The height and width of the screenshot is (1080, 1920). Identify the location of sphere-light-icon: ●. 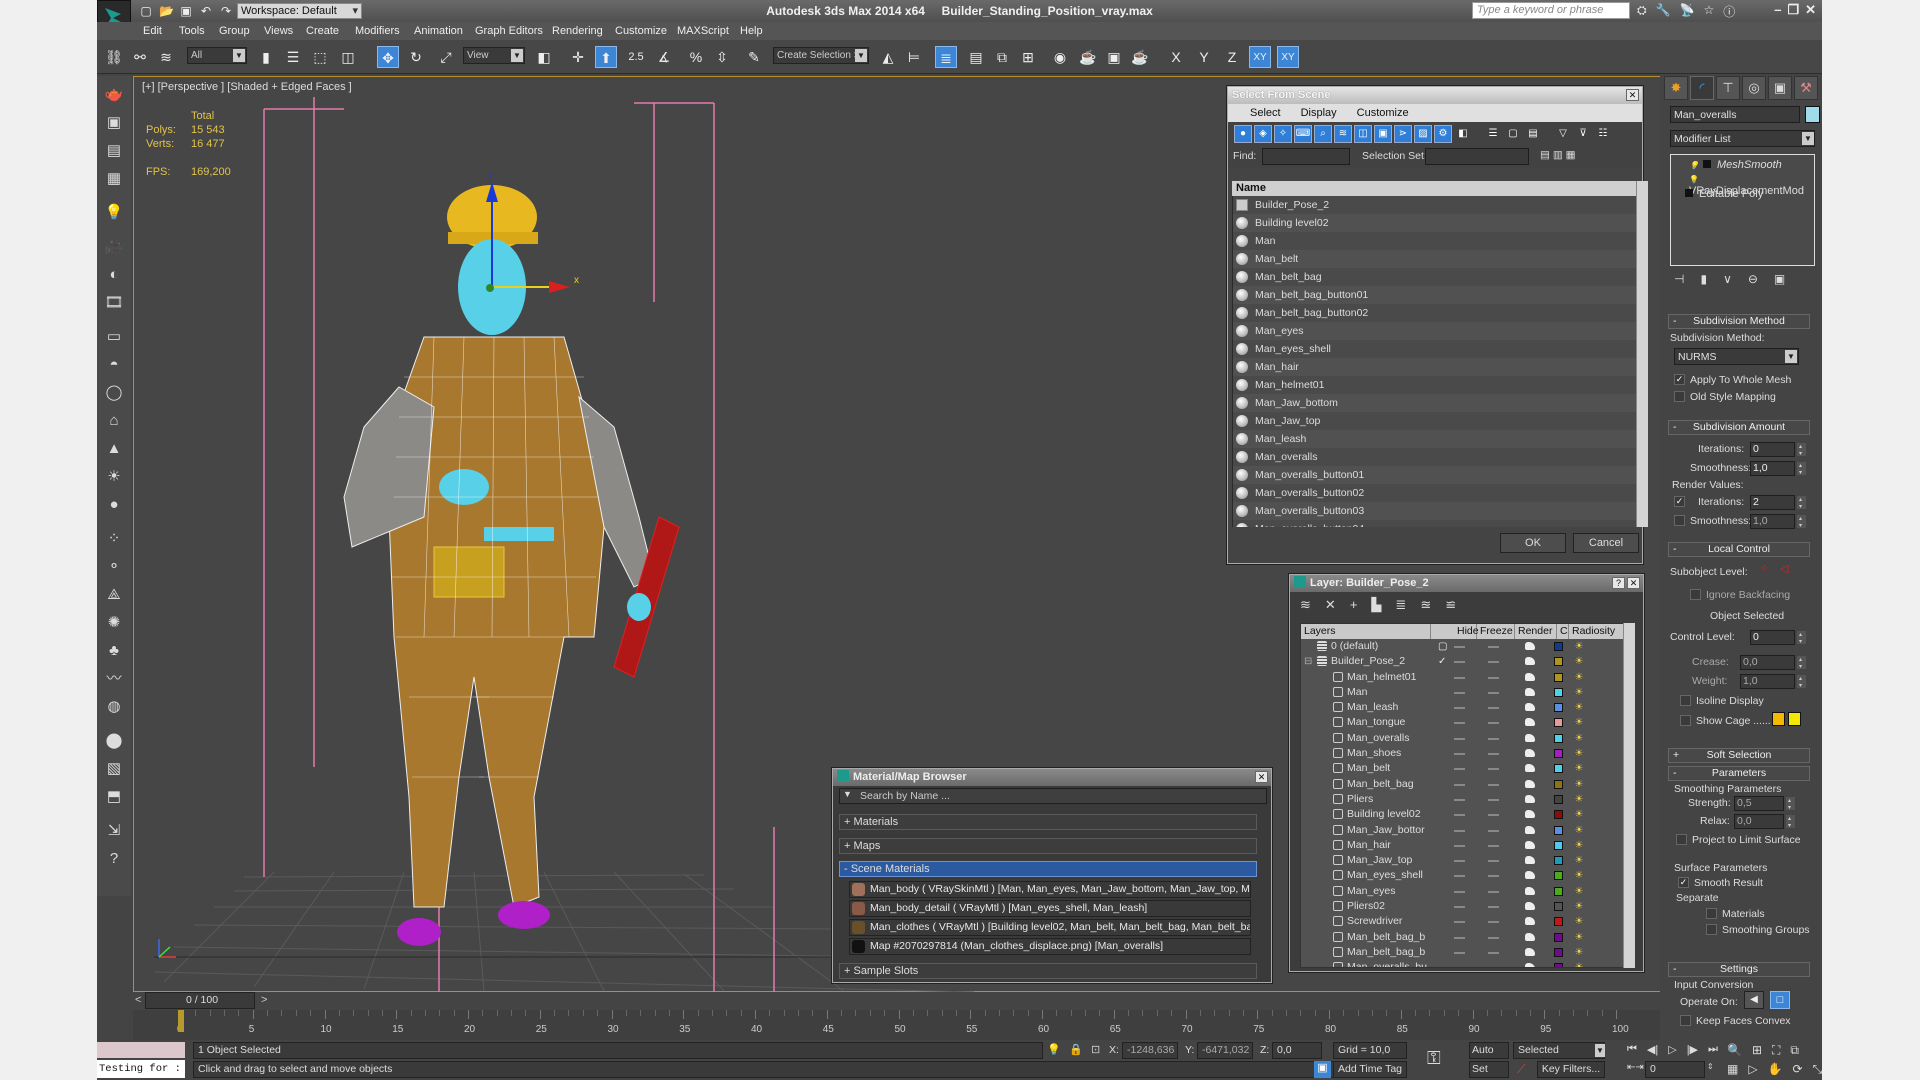
(114, 505).